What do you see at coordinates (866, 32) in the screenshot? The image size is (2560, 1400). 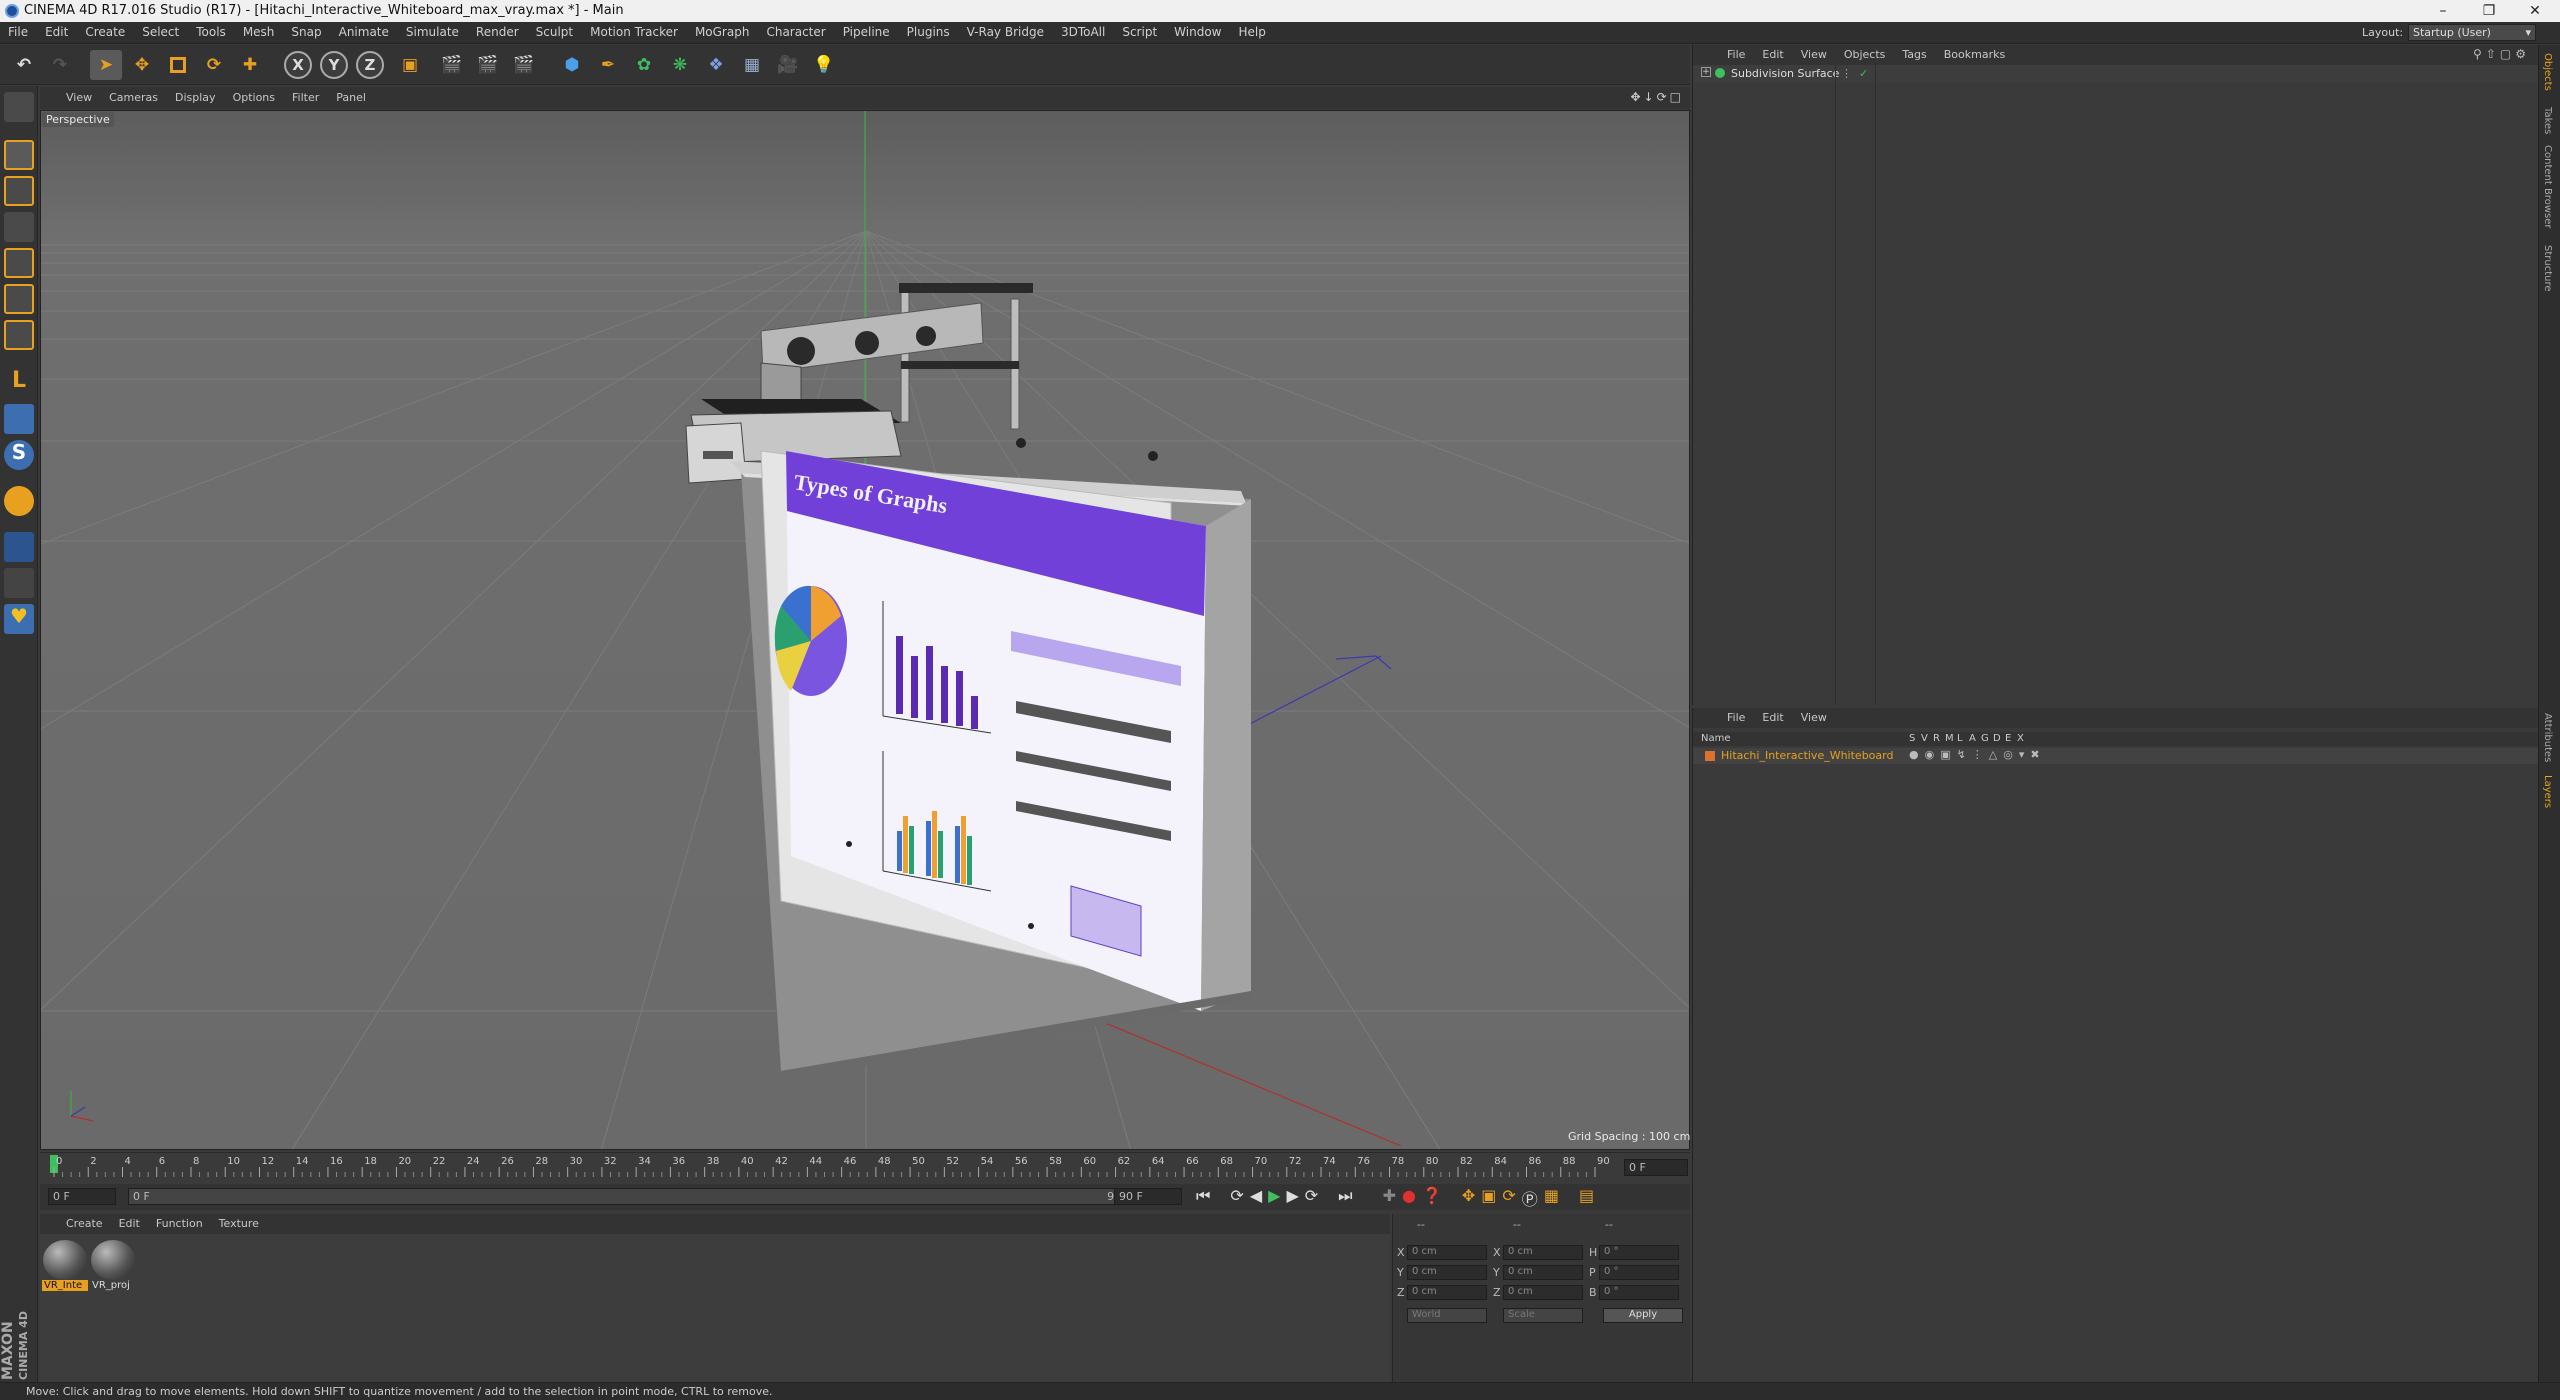 I see `menu-pipeline: Pipeline` at bounding box center [866, 32].